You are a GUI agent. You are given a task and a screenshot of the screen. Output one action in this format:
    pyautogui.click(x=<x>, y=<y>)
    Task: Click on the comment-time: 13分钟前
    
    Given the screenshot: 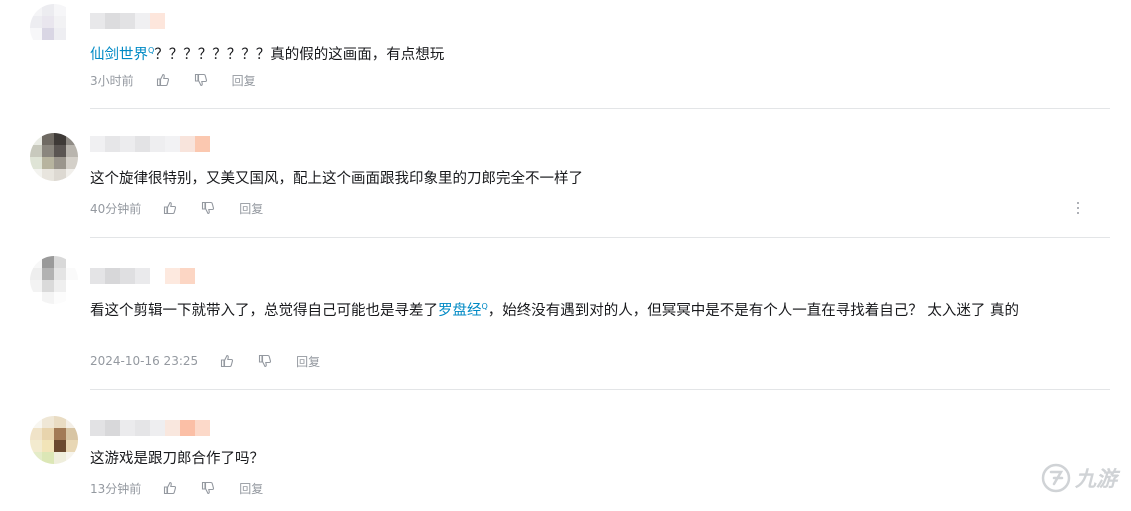 What is the action you would take?
    pyautogui.click(x=116, y=488)
    